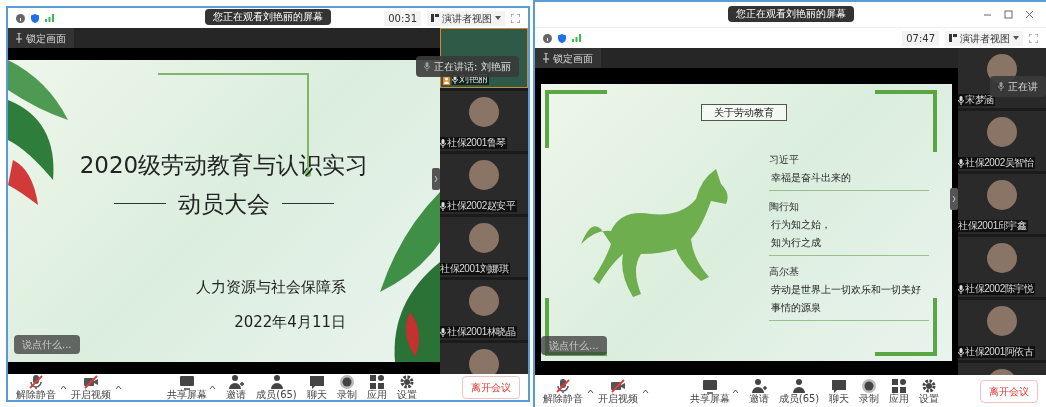 The image size is (1046, 407). Describe the element at coordinates (999, 352) in the screenshot. I see `participant-name: 社保2001阿依古` at that location.